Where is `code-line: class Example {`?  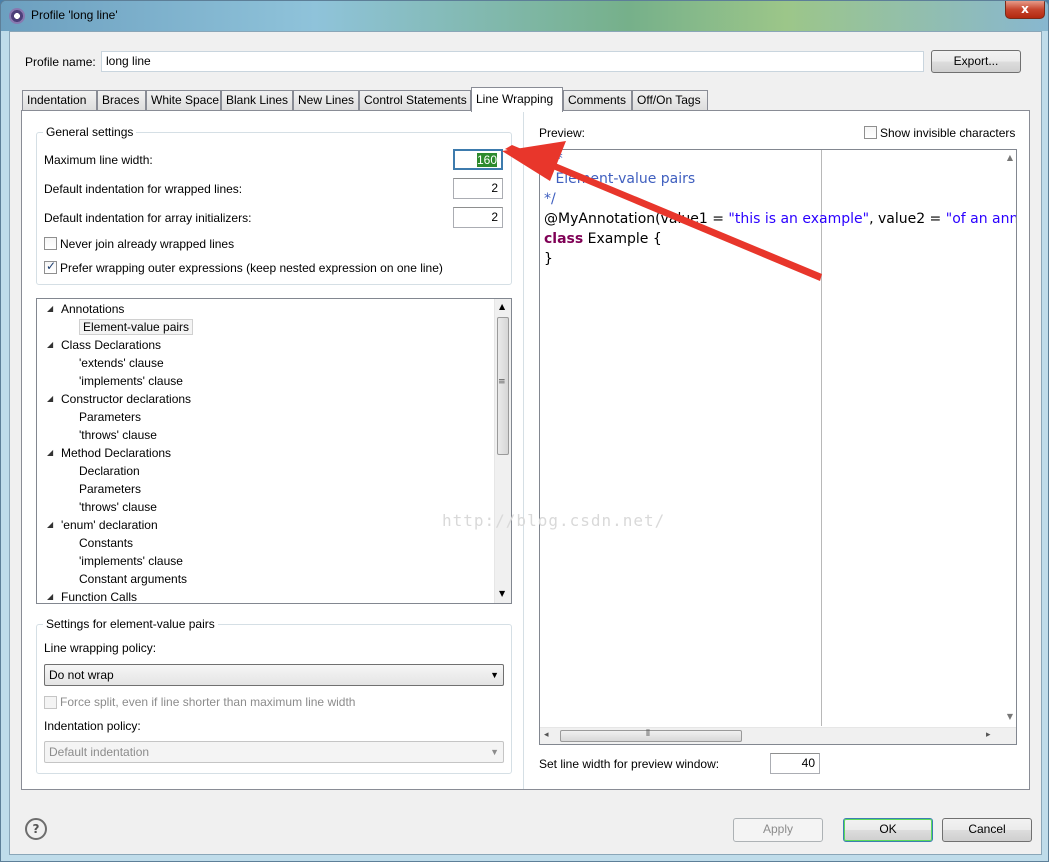
code-line: class Example { is located at coordinates (603, 239).